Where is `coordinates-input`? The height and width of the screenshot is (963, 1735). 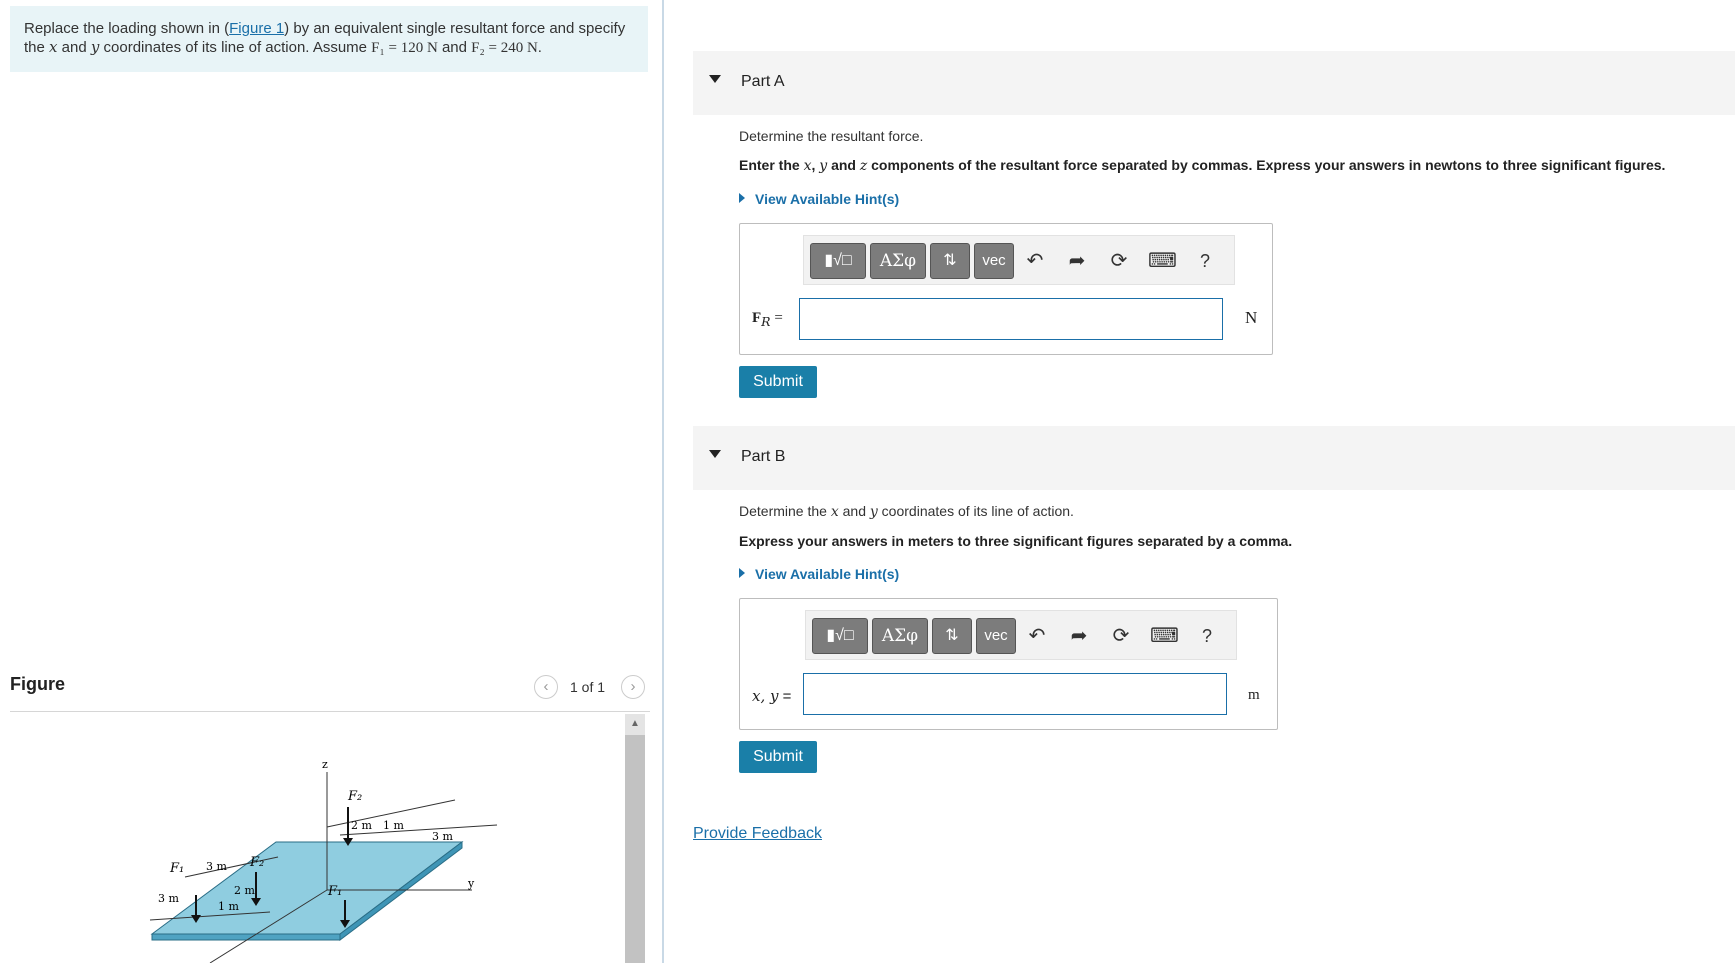 coordinates-input is located at coordinates (1015, 694).